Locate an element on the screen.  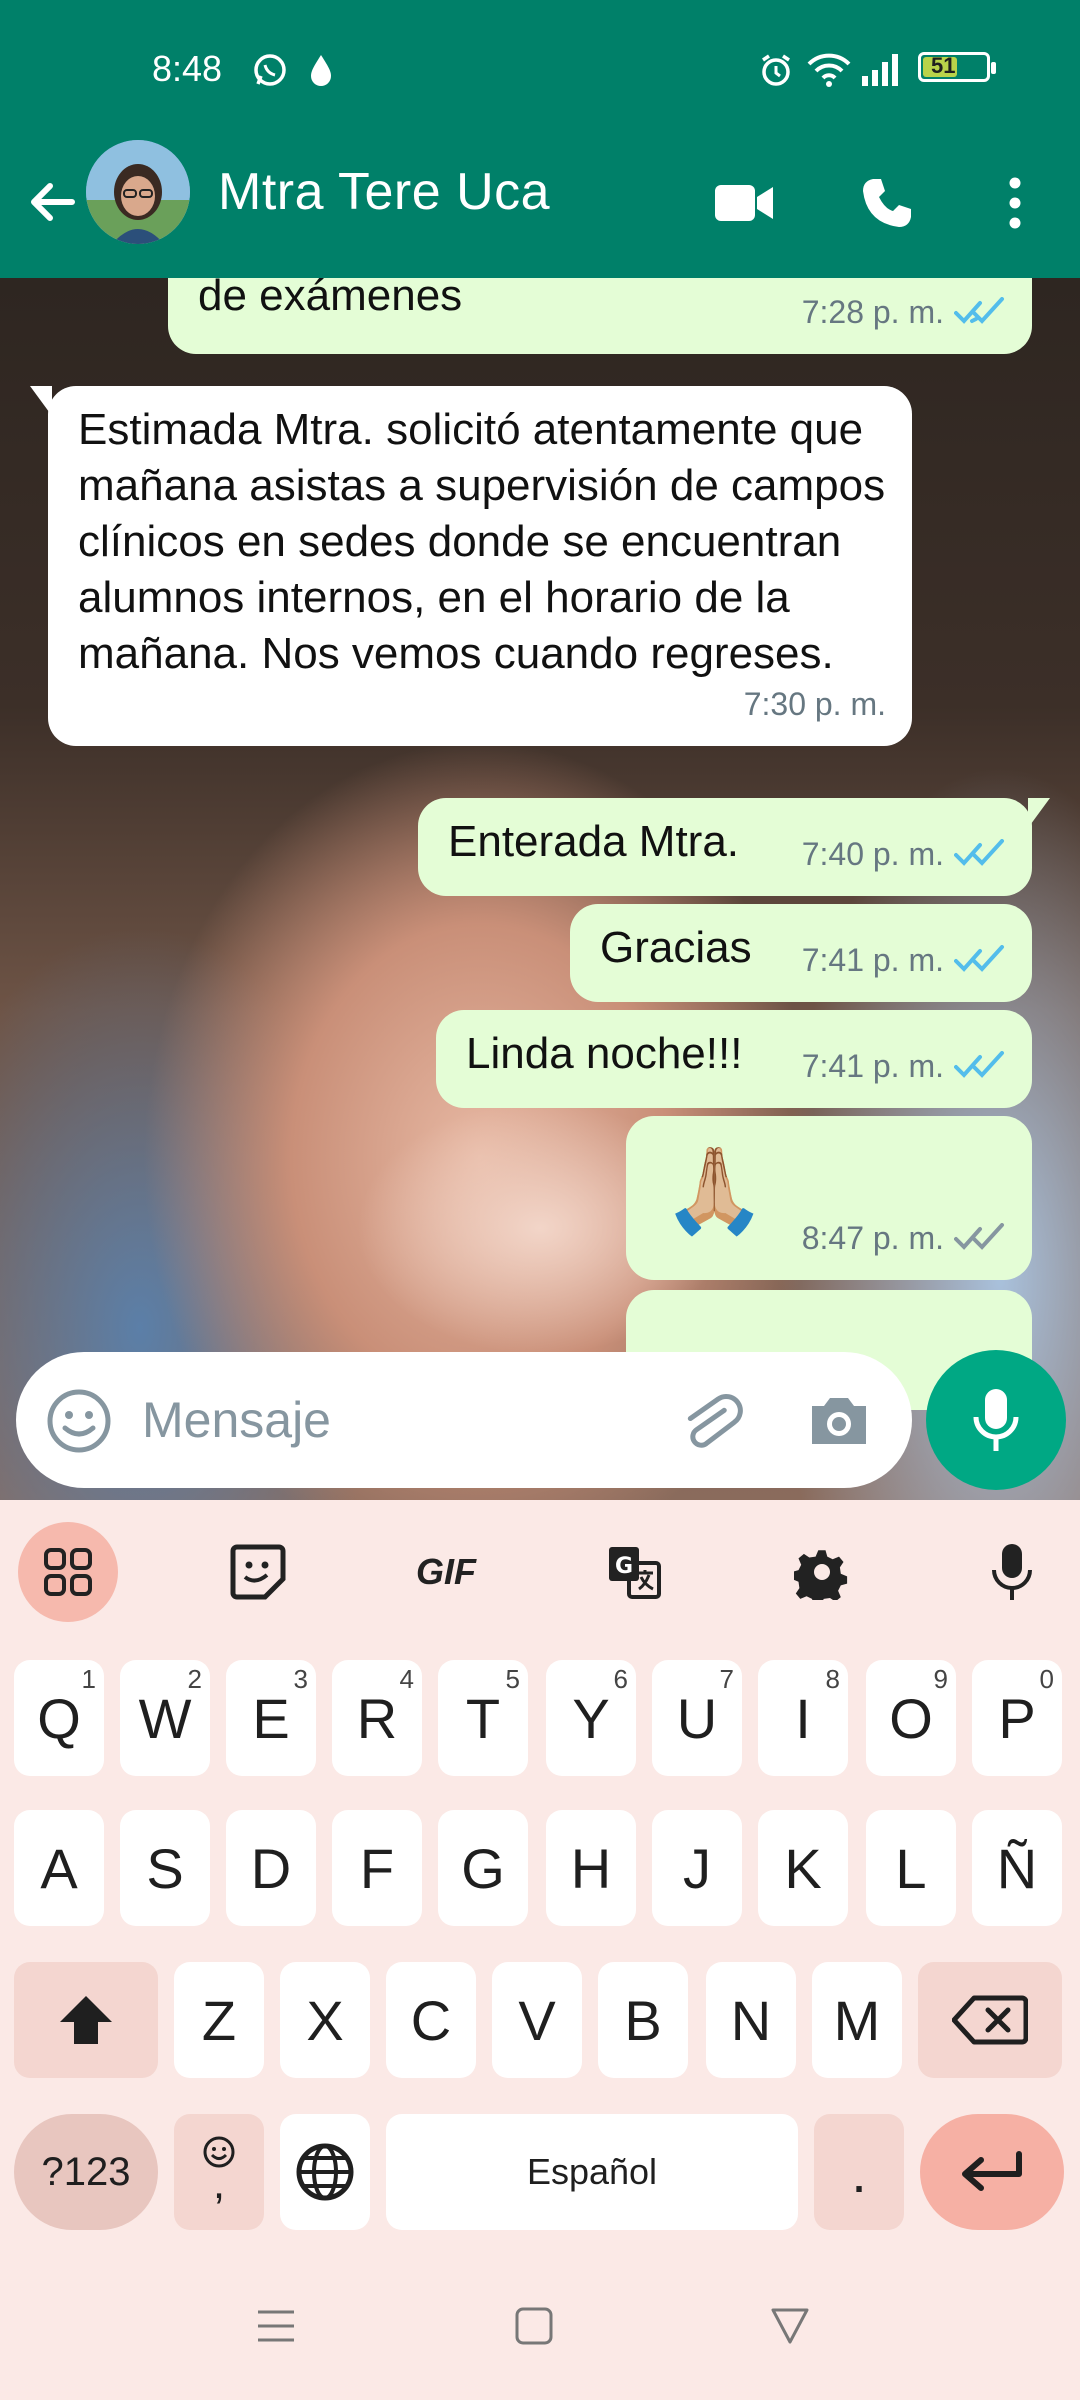
message-time: 7:28 p. m. is located at coordinates (872, 312).